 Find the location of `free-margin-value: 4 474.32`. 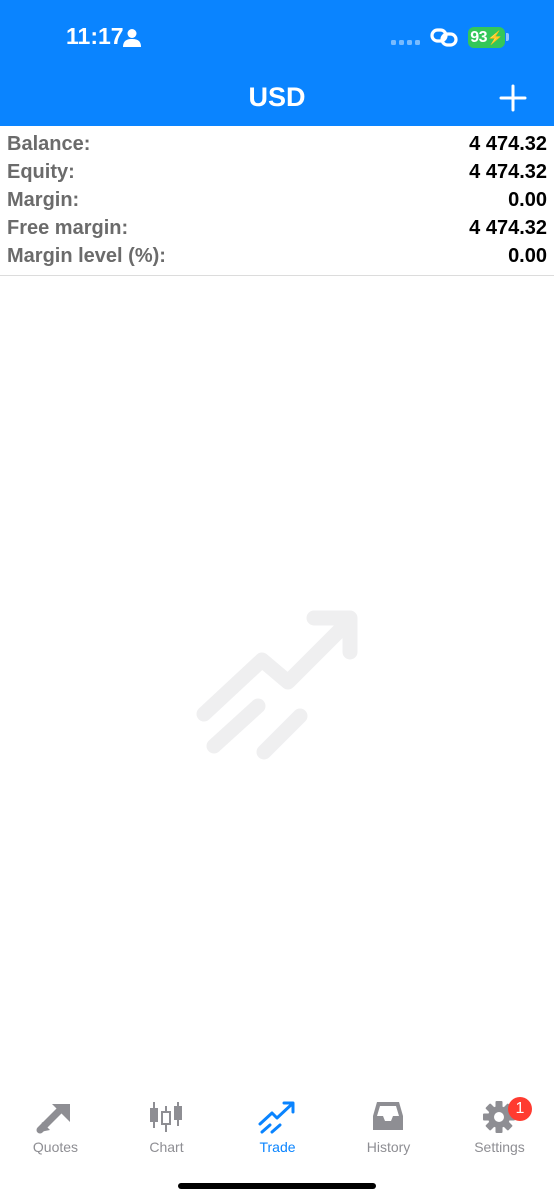

free-margin-value: 4 474.32 is located at coordinates (508, 227).